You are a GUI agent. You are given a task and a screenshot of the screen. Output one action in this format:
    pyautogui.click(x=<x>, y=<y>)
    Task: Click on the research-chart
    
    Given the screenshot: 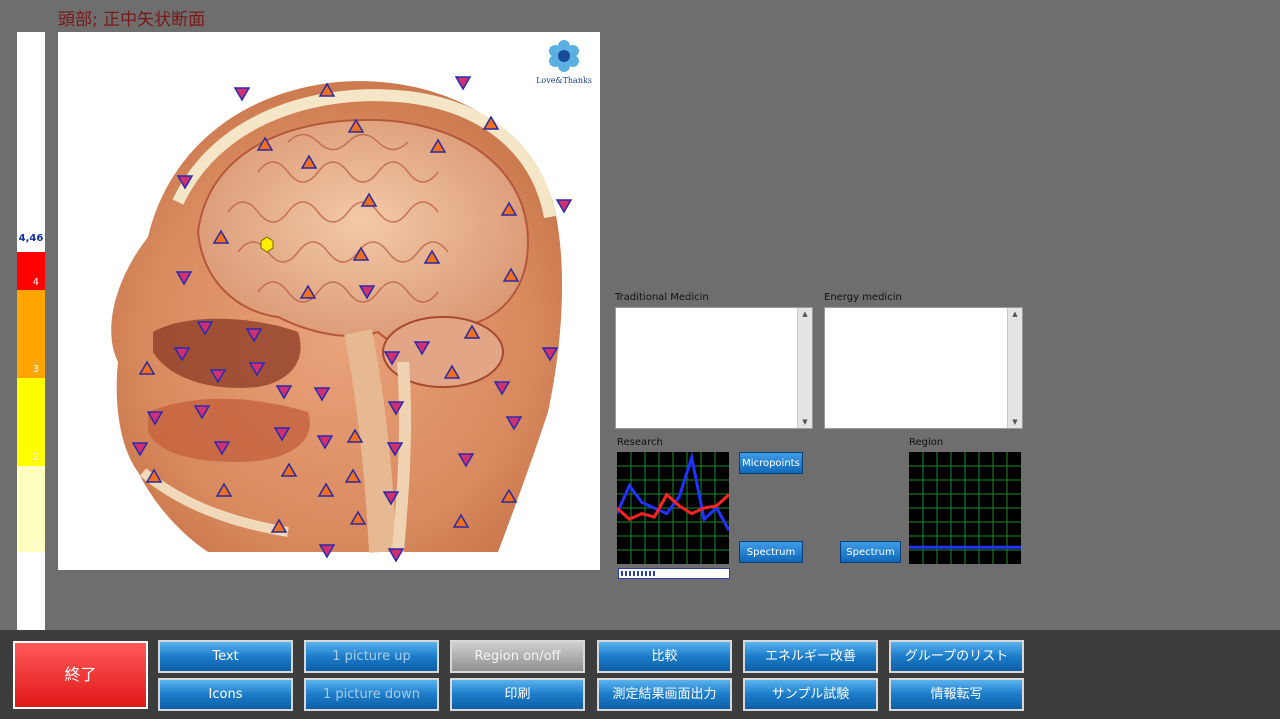 What is the action you would take?
    pyautogui.click(x=673, y=508)
    